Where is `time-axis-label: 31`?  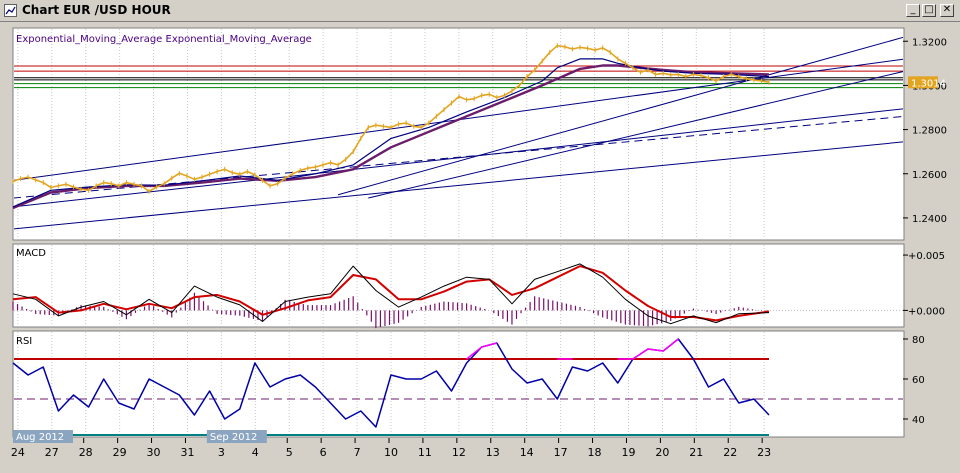 time-axis-label: 31 is located at coordinates (187, 452).